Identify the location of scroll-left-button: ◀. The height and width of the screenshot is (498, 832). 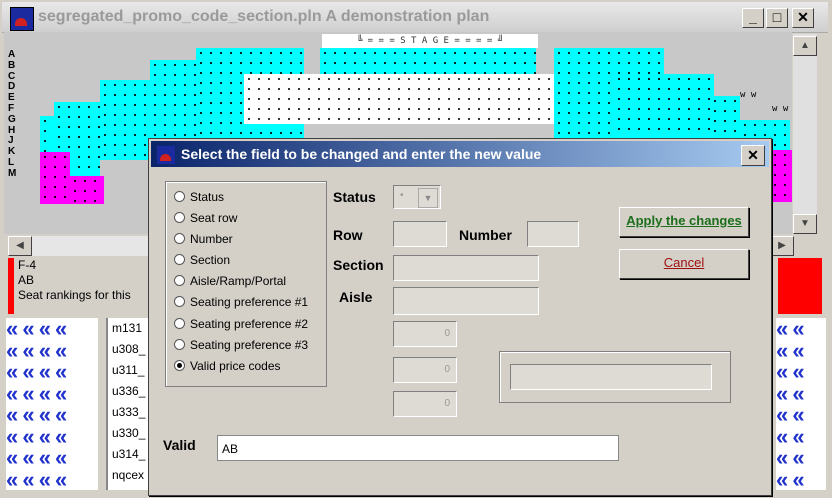
(20, 246).